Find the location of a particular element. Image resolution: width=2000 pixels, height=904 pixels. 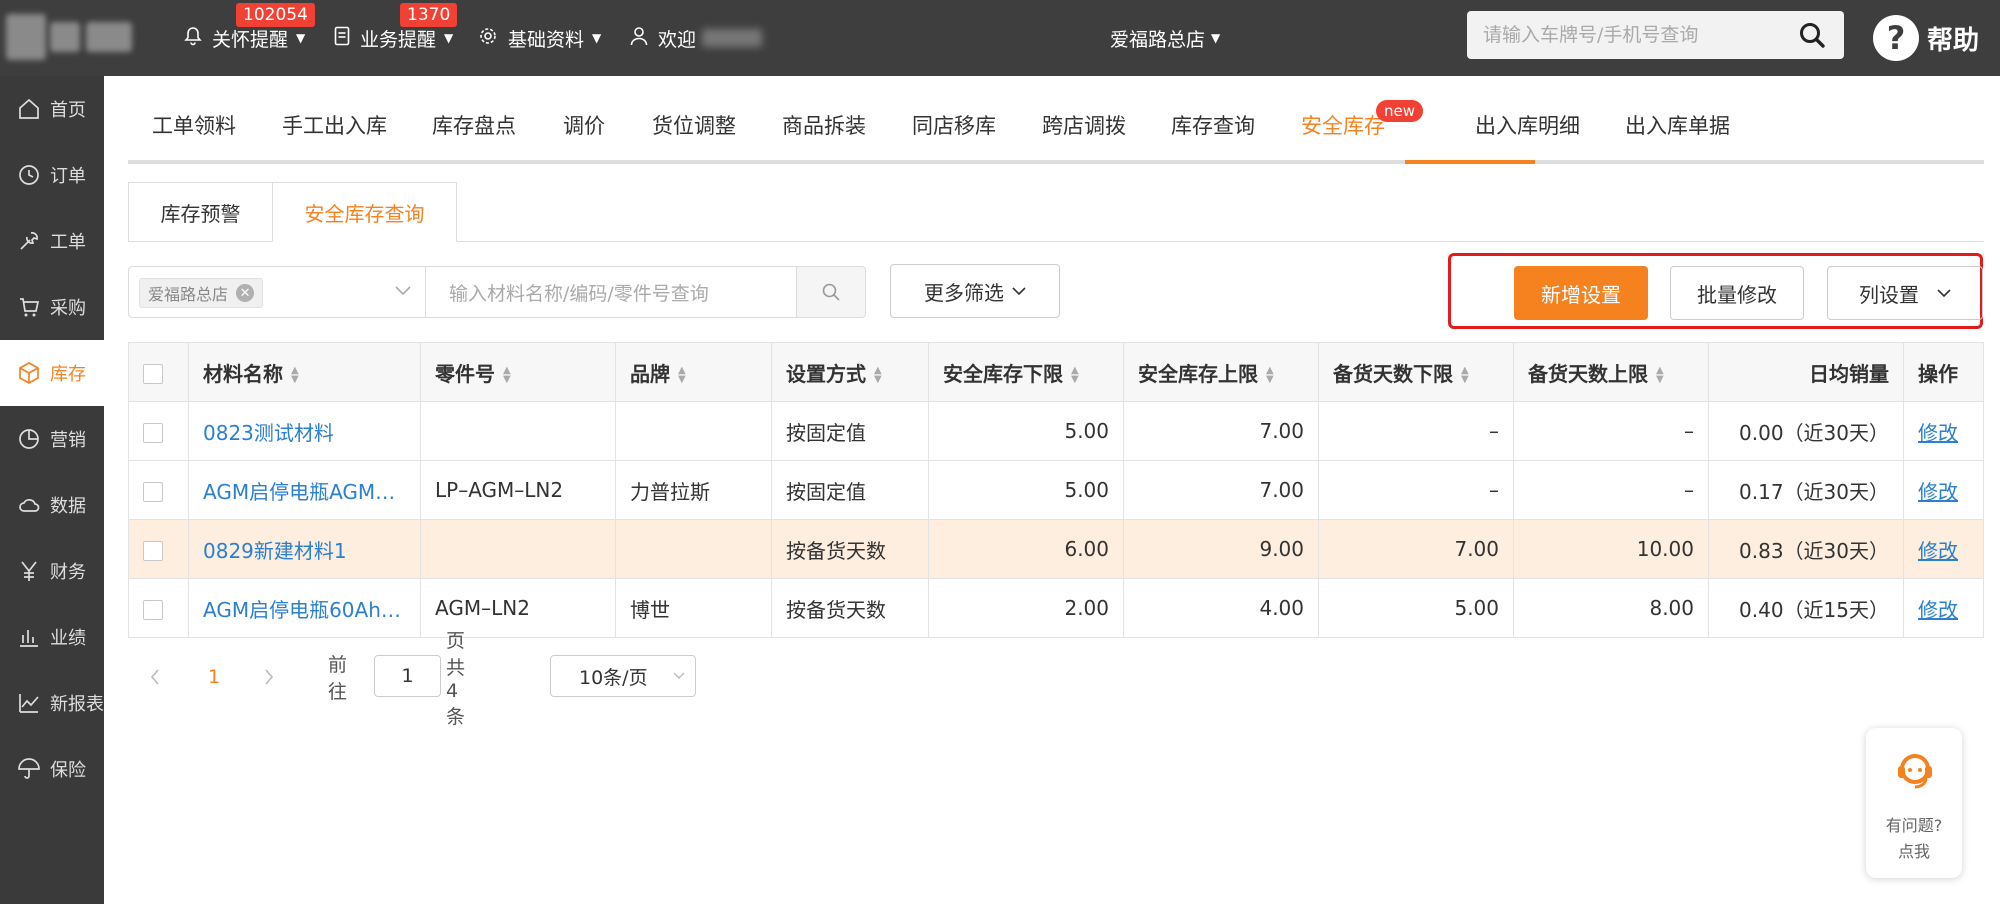

tab-safety-stock: 安全库存 is located at coordinates (1343, 125).